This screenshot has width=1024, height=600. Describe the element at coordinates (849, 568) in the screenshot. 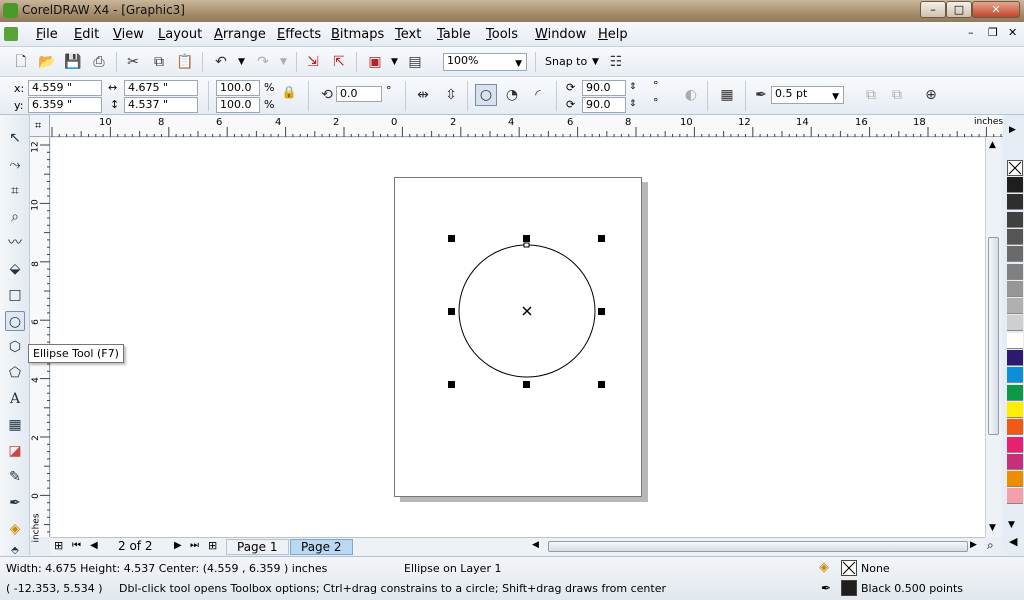

I see `no-fill-icon` at that location.